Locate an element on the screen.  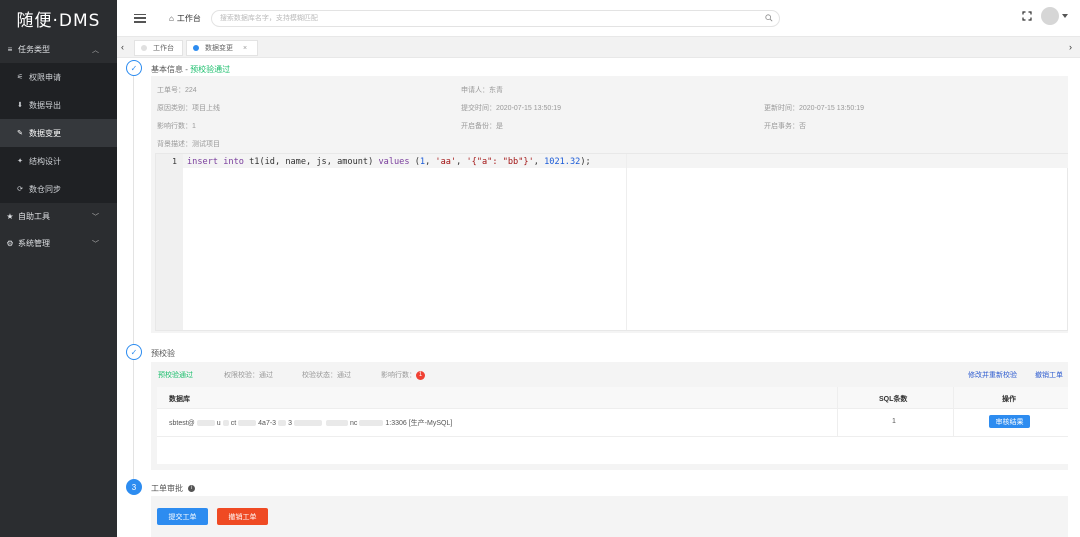
sidebar-group-label: 自助工具 is located at coordinates (34, 216).